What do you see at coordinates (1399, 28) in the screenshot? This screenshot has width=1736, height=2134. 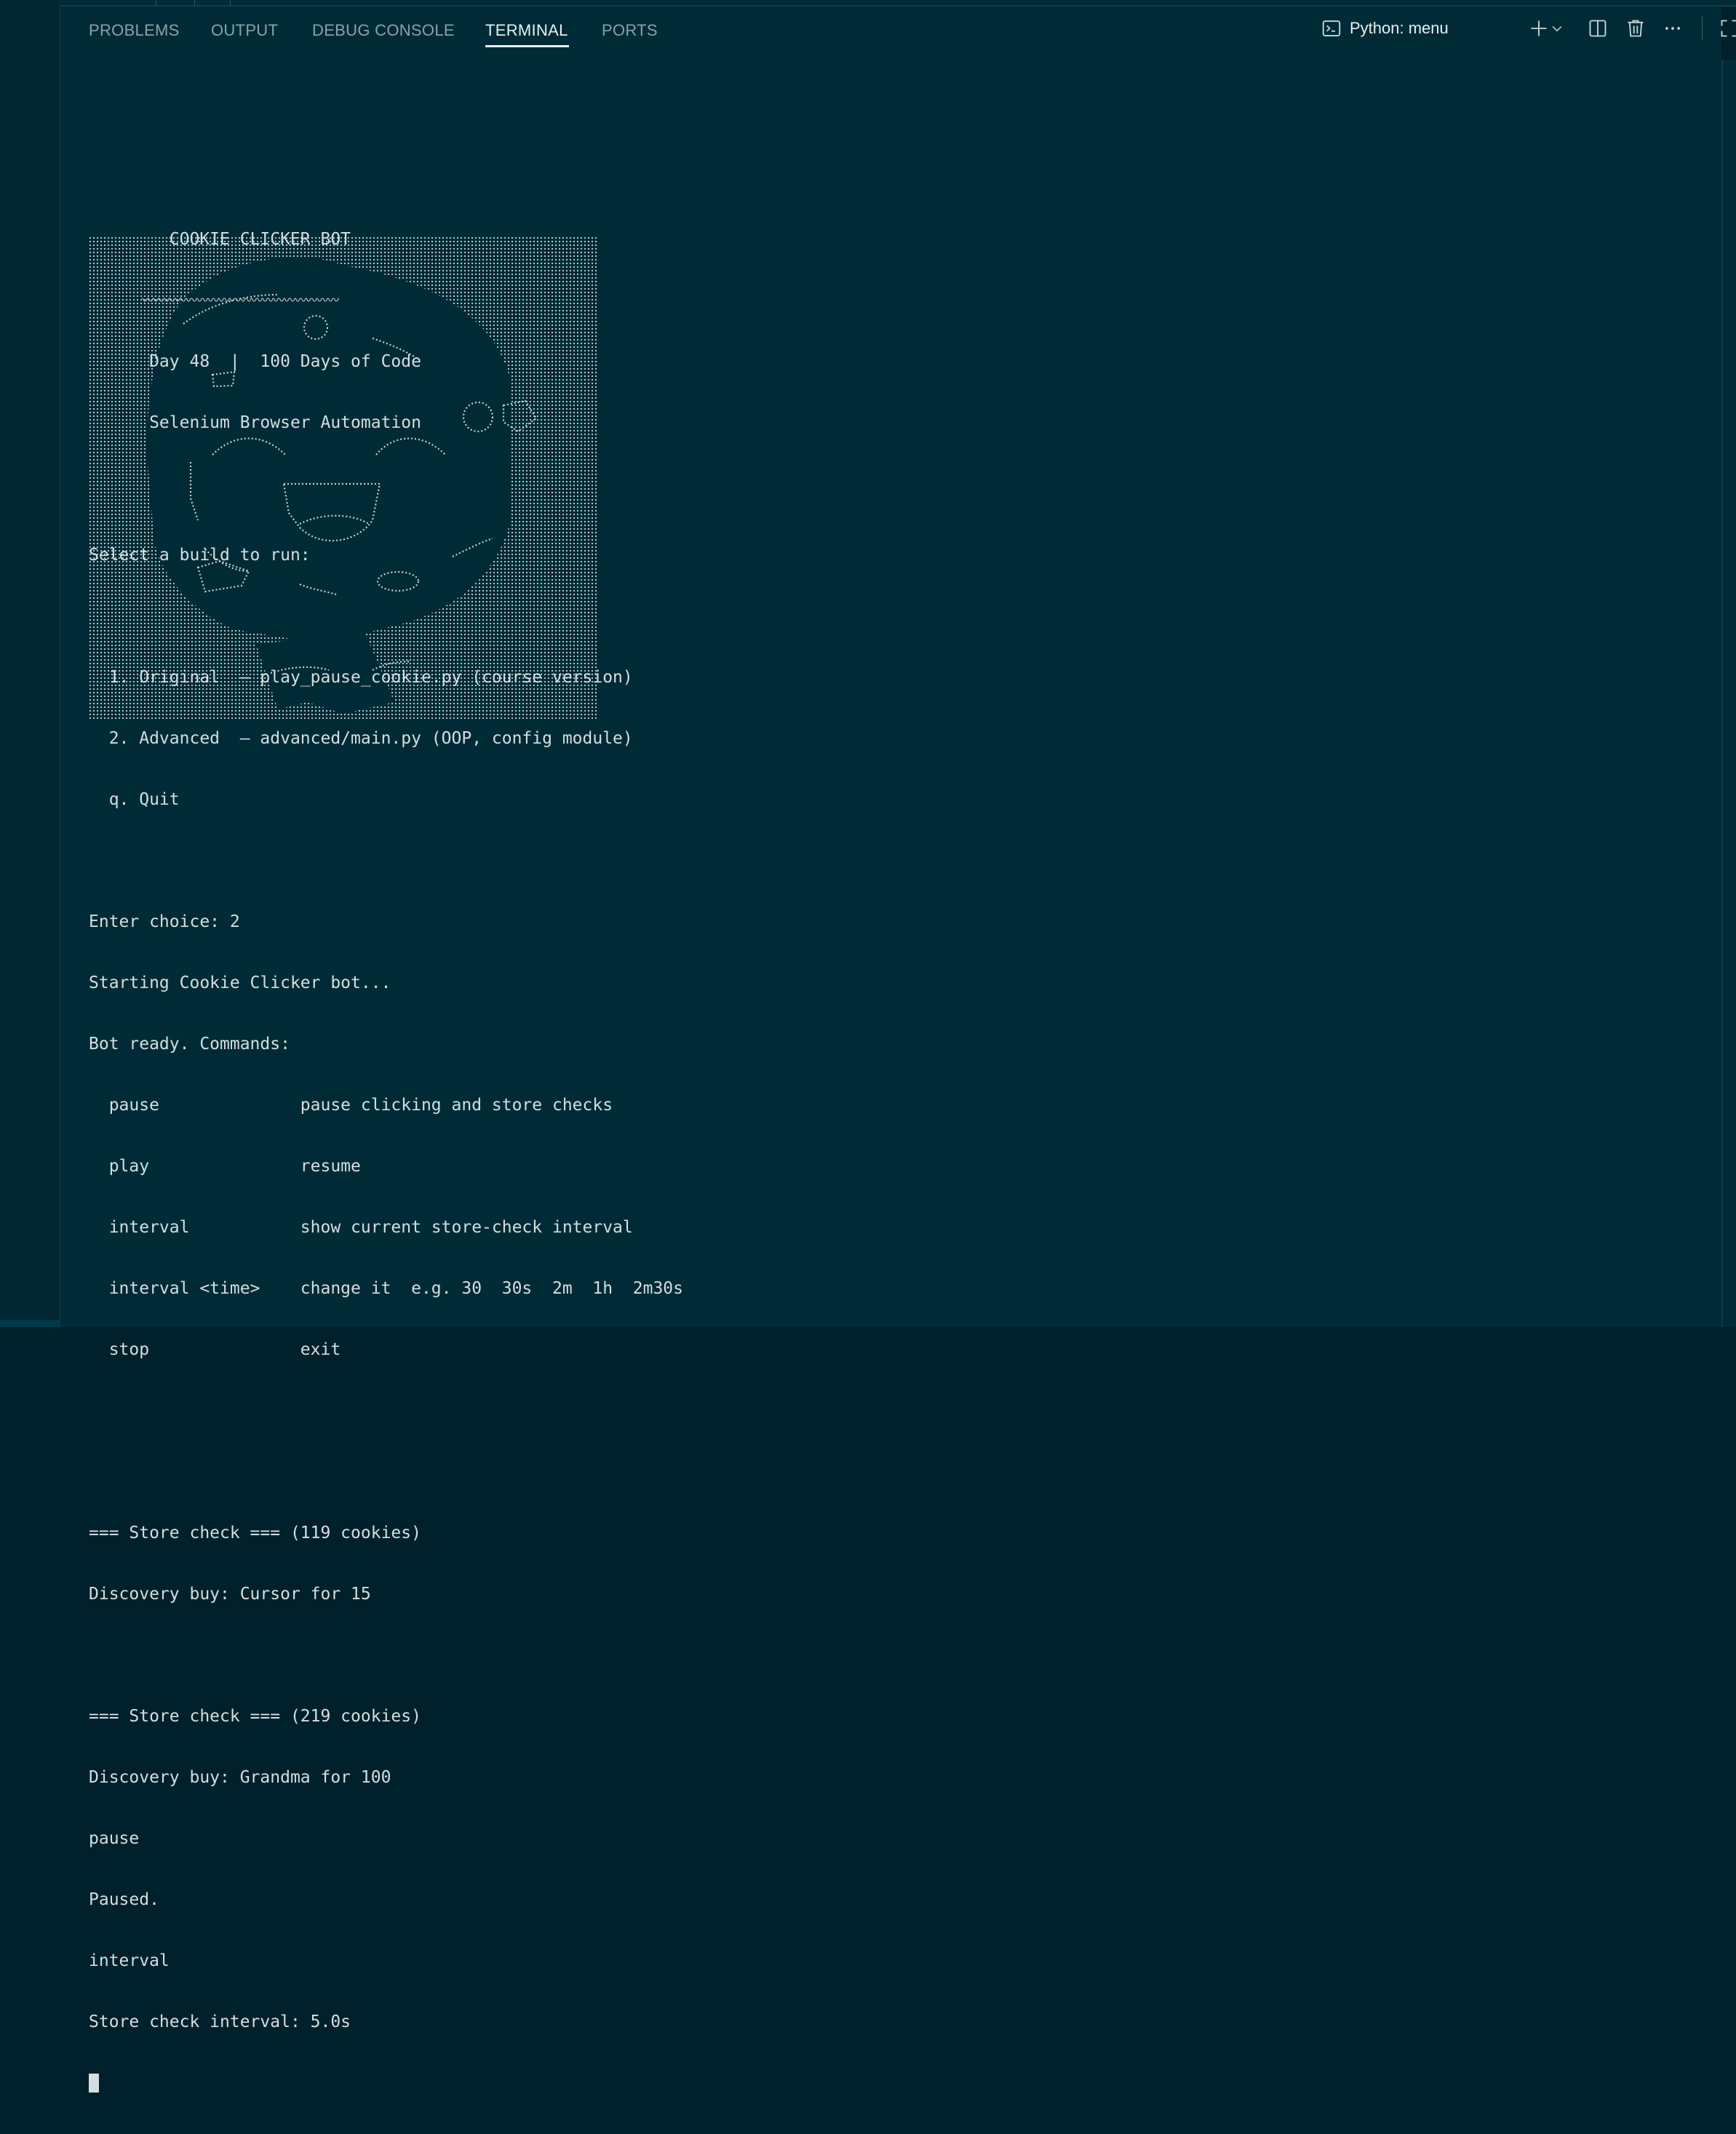 I see `terminal-selector-label: Python: menu` at bounding box center [1399, 28].